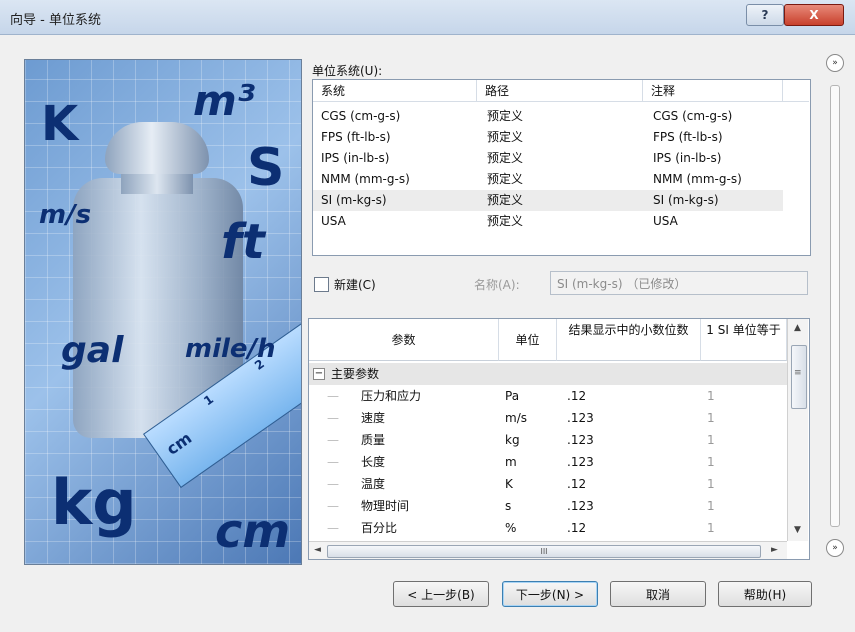 This screenshot has width=855, height=632. What do you see at coordinates (548, 221) in the screenshot?
I see `list-item: USA 预定义 USA` at bounding box center [548, 221].